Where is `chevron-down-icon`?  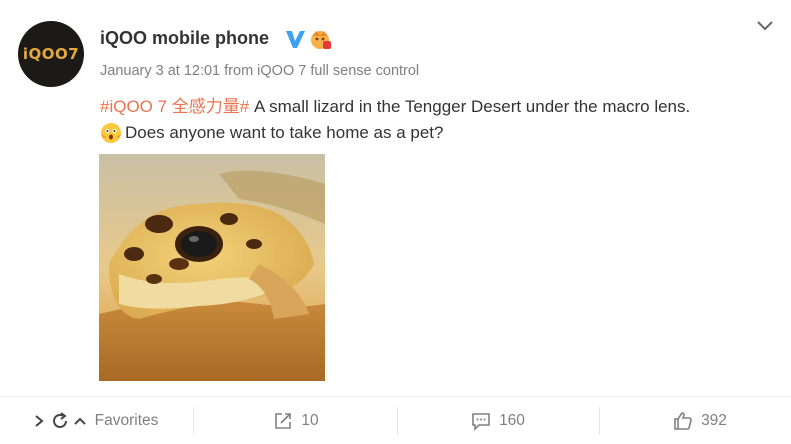
chevron-down-icon is located at coordinates (765, 26).